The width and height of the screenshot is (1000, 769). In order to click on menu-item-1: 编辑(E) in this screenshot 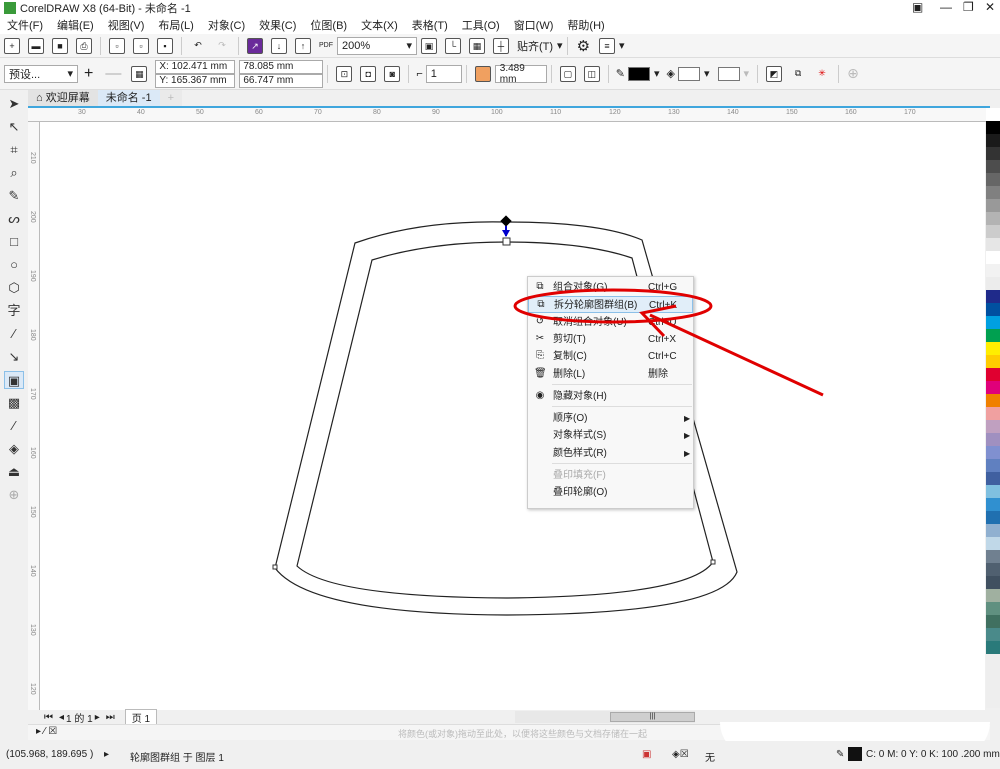, I will do `click(75, 25)`.